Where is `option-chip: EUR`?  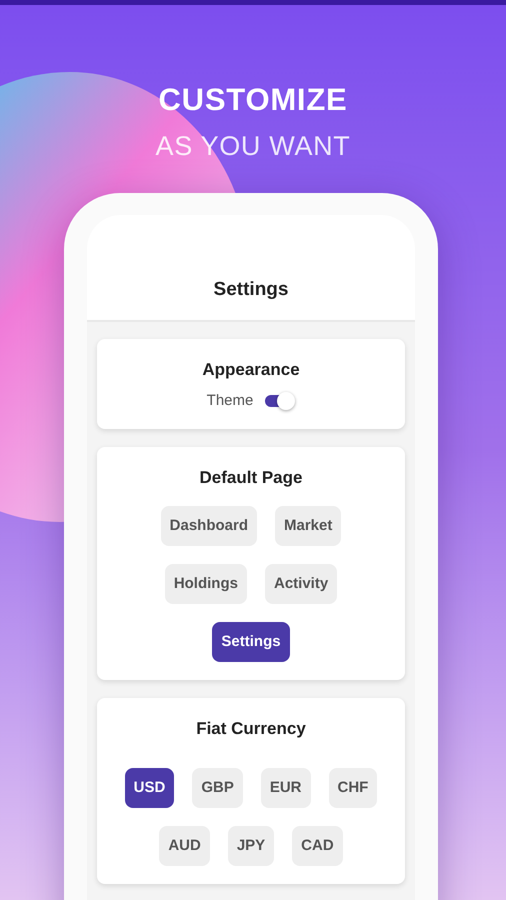
option-chip: EUR is located at coordinates (285, 788).